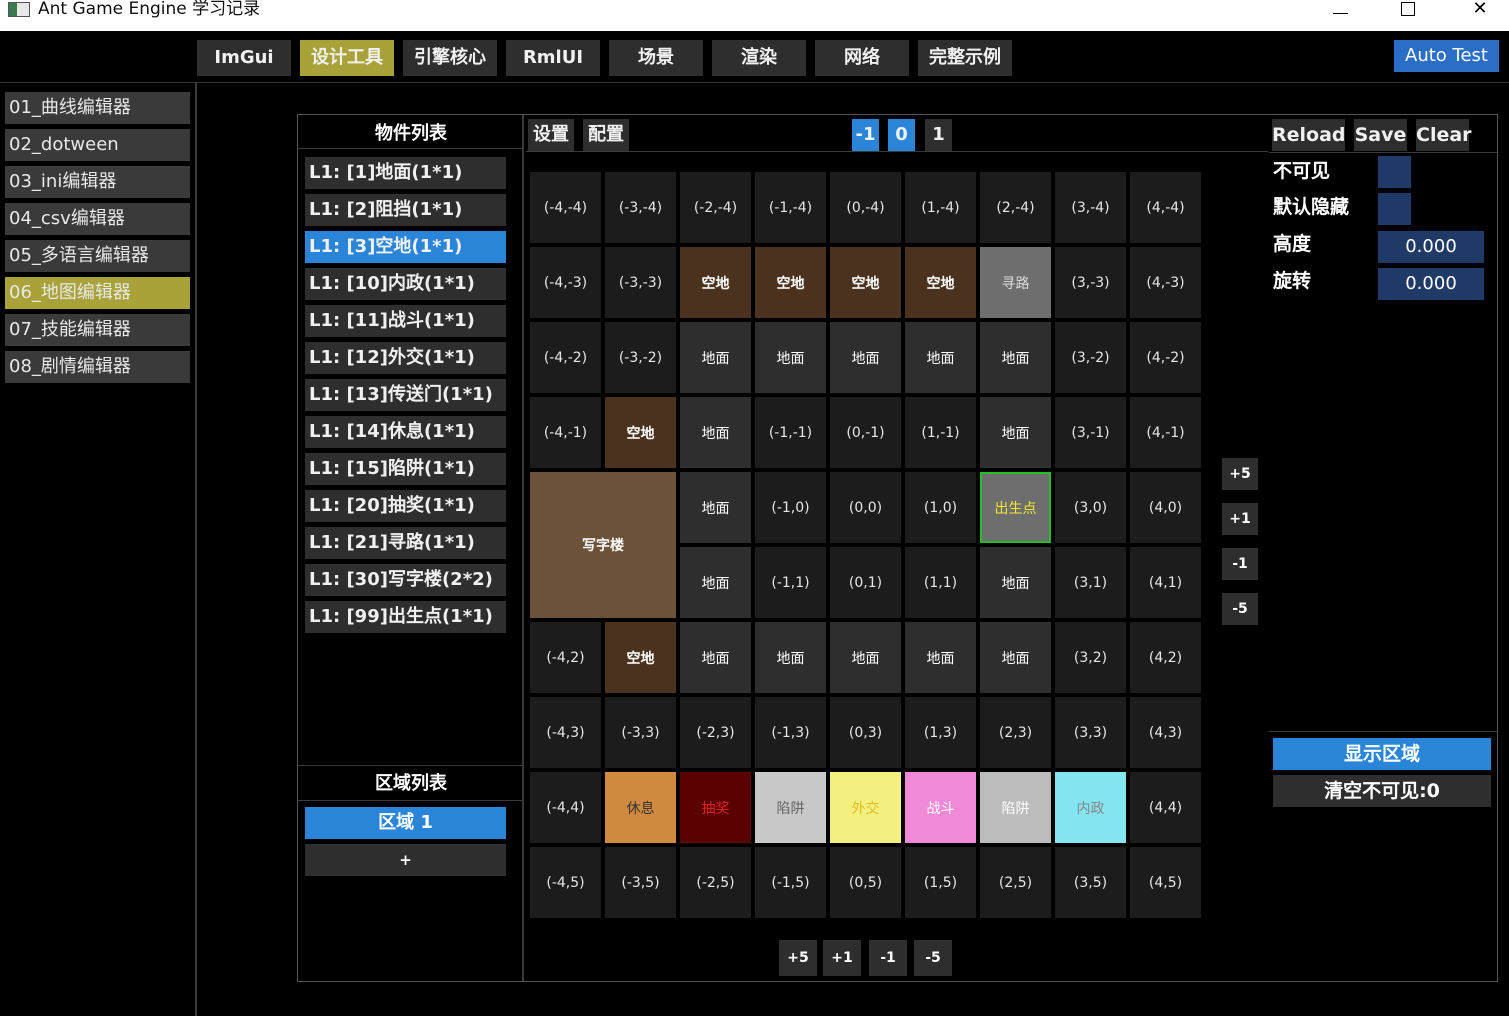  Describe the element at coordinates (715, 882) in the screenshot. I see `tile-empty: (-2,5)` at that location.